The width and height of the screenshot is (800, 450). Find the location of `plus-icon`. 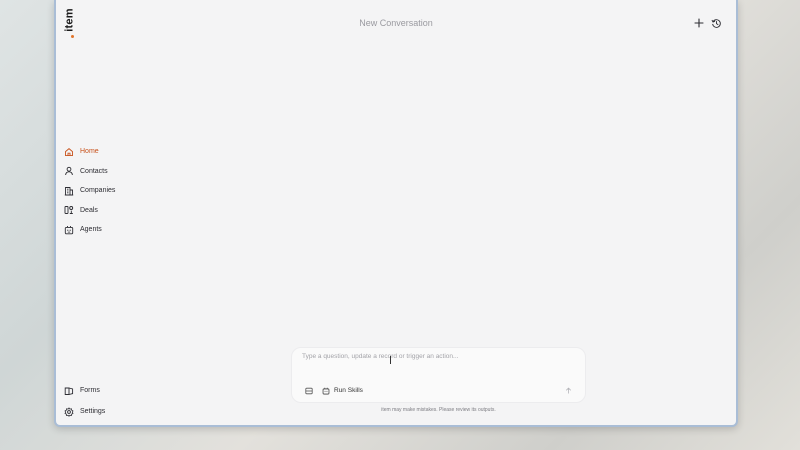

plus-icon is located at coordinates (699, 23).